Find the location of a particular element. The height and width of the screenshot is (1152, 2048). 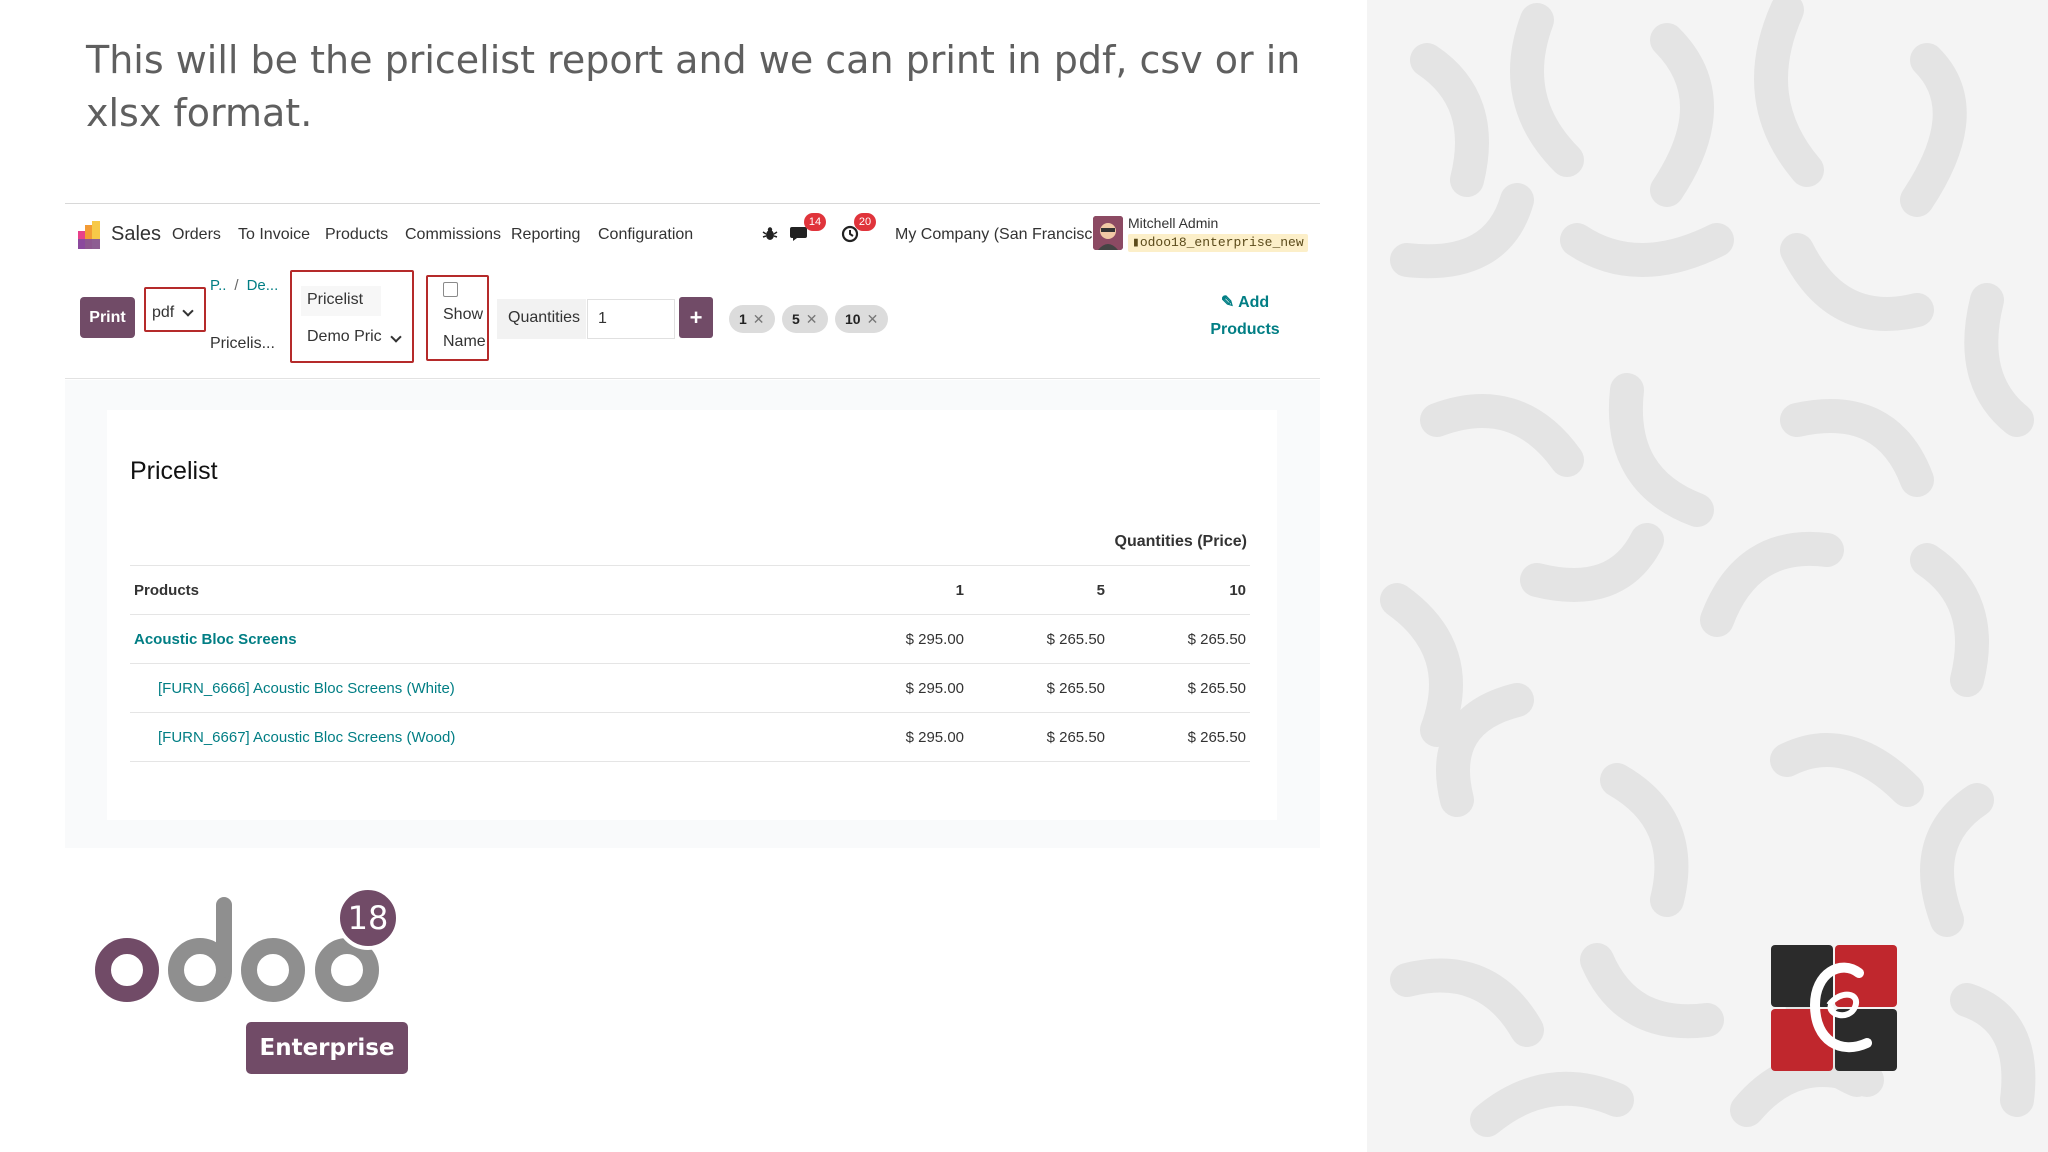

company-logo is located at coordinates (1834, 1008).